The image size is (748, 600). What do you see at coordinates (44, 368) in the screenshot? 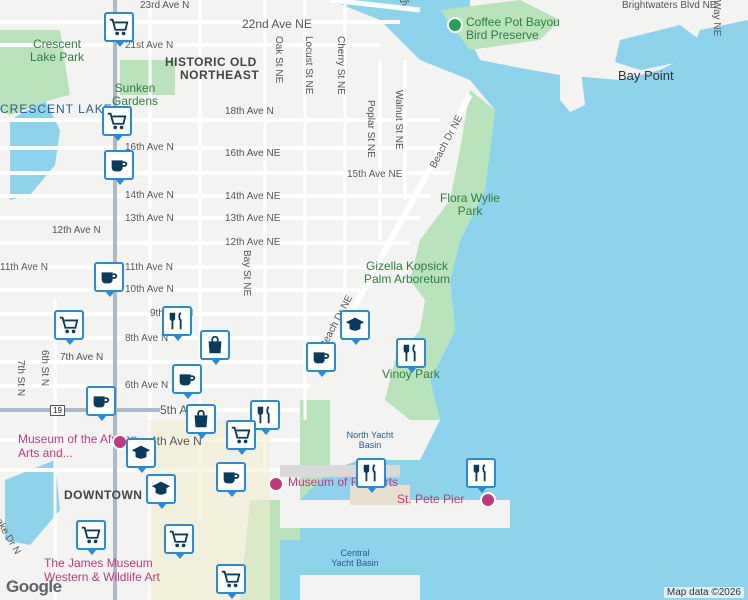
I see `road-label: 6th St N` at bounding box center [44, 368].